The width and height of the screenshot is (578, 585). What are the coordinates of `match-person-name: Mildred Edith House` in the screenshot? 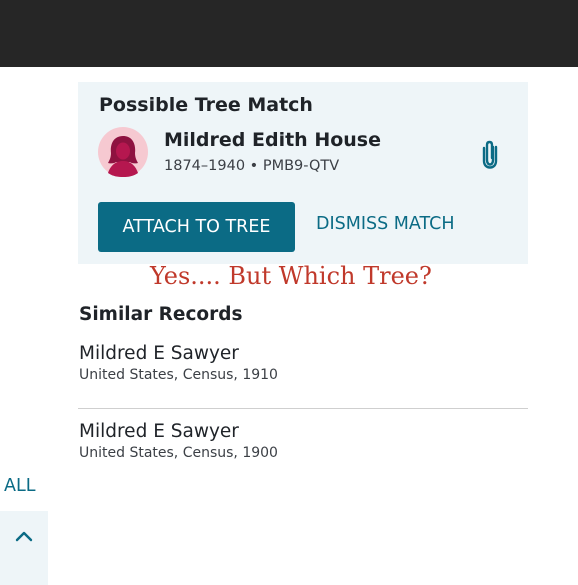 It's located at (272, 140).